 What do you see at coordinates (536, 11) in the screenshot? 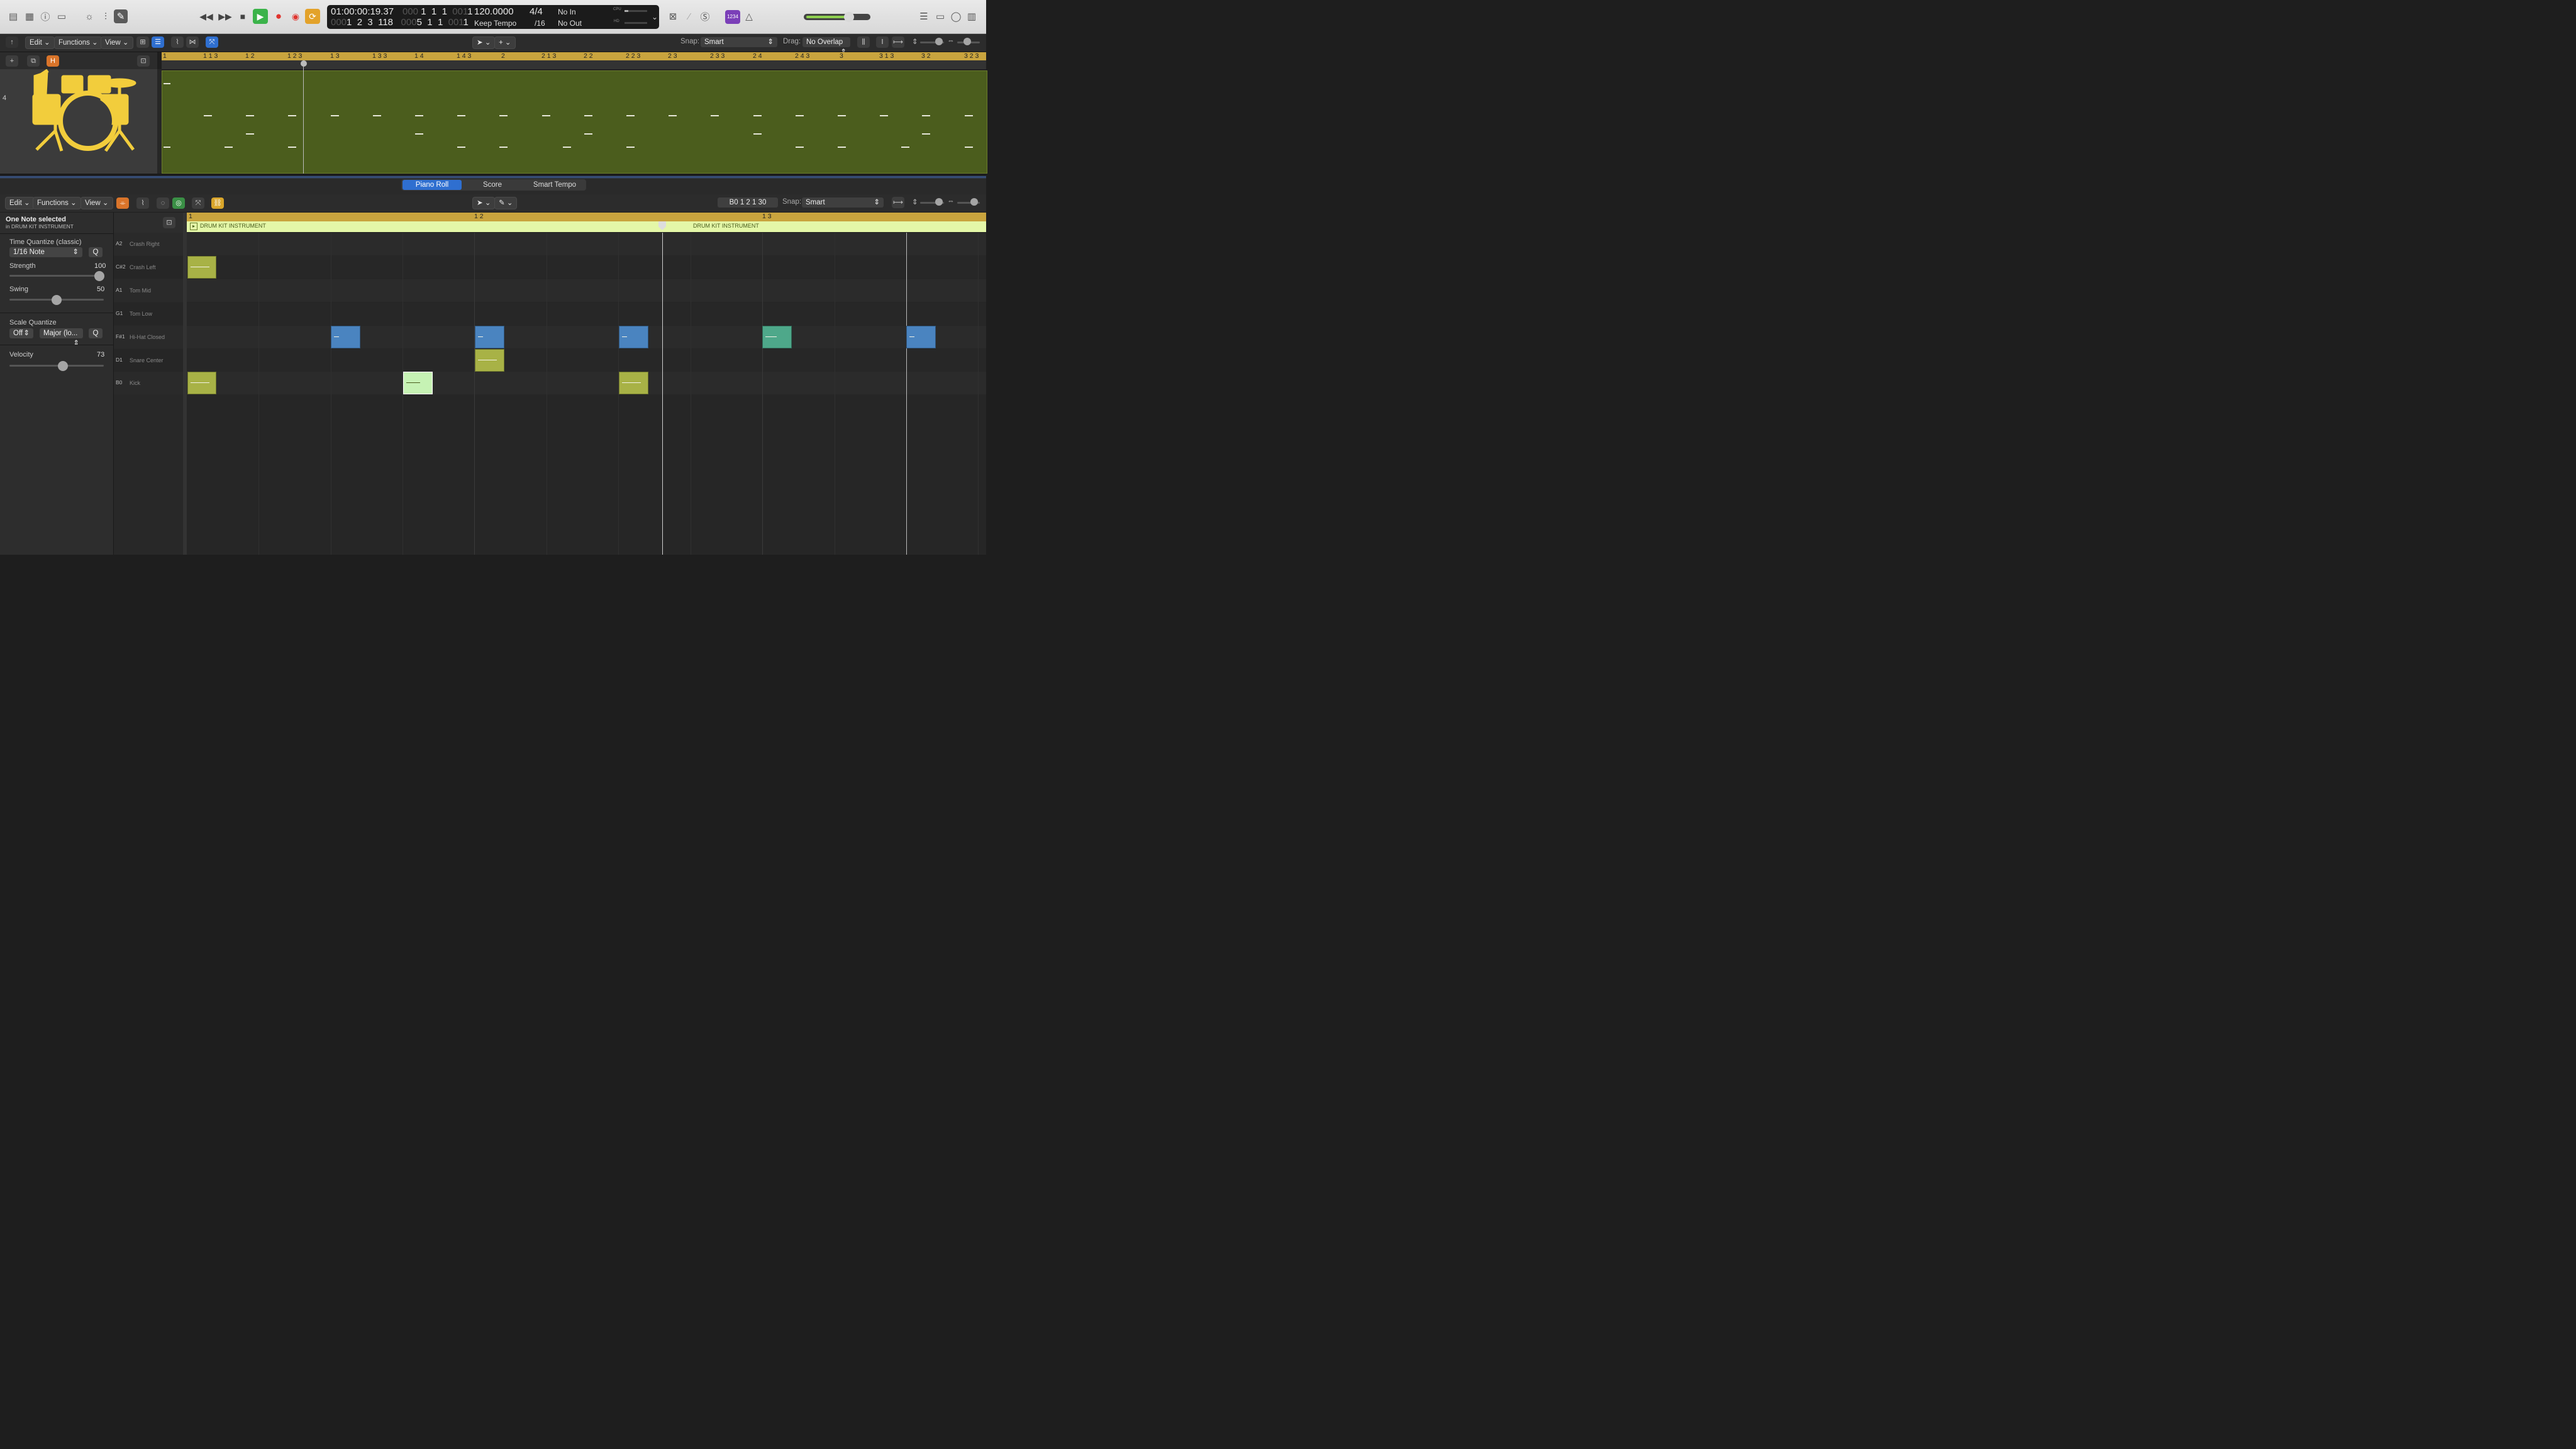
I see `time-signature: 4/4` at bounding box center [536, 11].